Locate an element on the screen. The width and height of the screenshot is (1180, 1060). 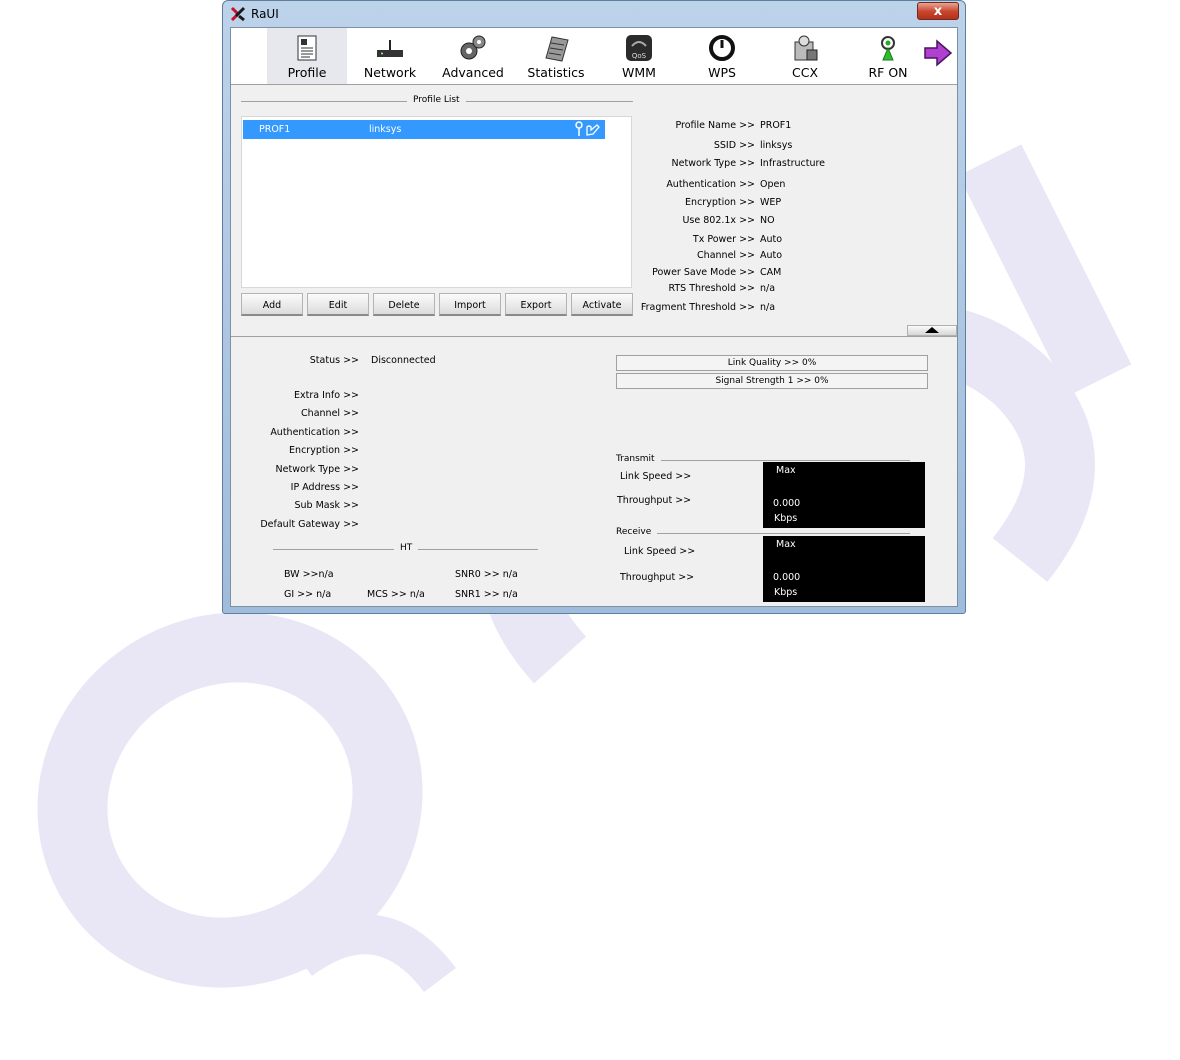
link-quality-bar: Link Quality >> 0% is located at coordinates (772, 363).